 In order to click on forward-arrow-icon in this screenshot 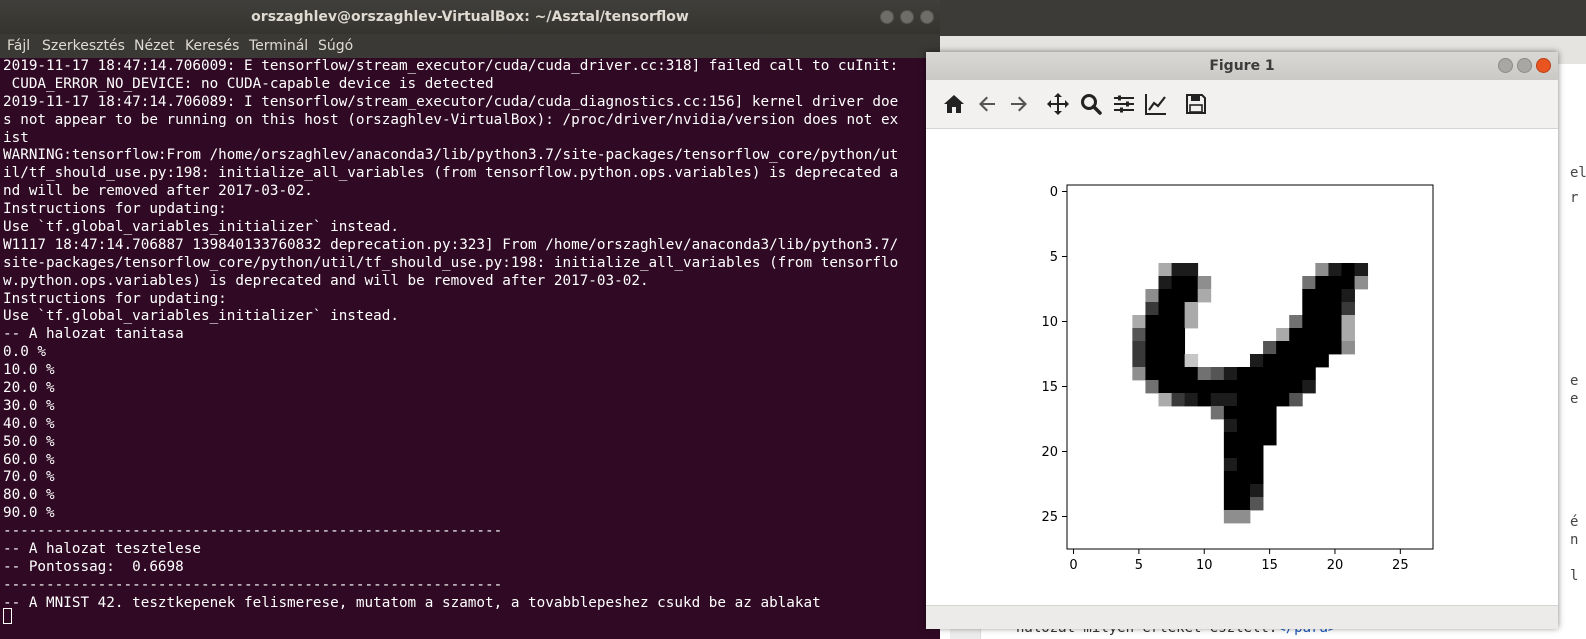, I will do `click(1019, 104)`.